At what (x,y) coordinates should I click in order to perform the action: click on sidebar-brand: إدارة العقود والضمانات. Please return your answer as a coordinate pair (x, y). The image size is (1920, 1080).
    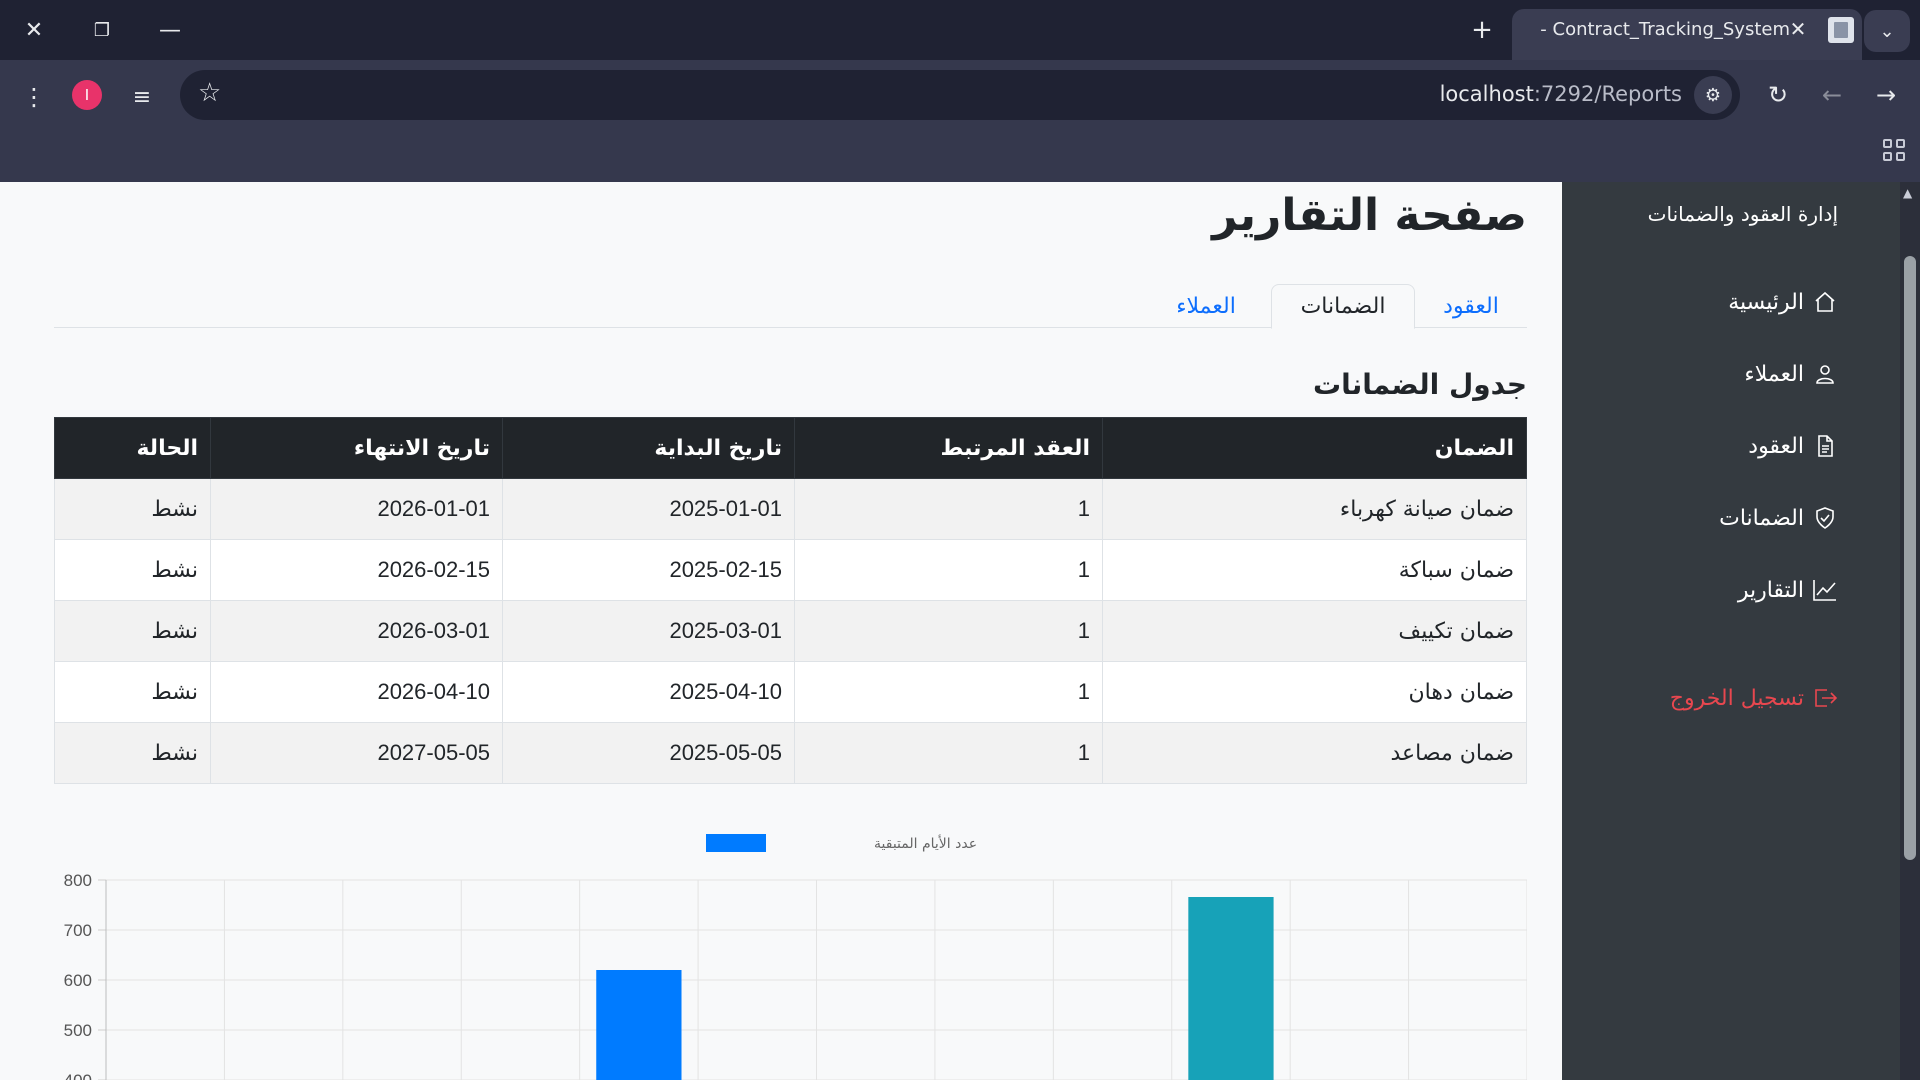
    Looking at the image, I should click on (1742, 214).